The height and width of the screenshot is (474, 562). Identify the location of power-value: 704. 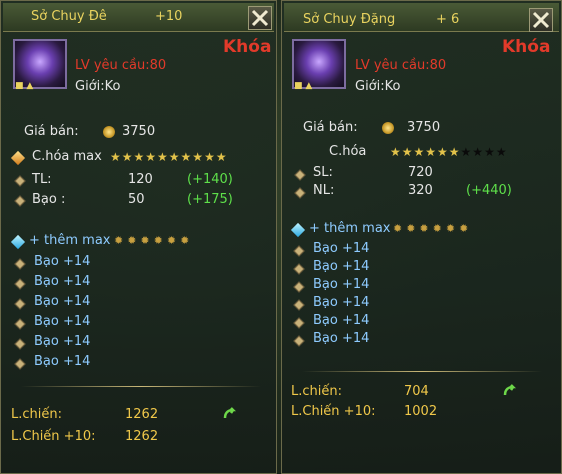
(416, 391).